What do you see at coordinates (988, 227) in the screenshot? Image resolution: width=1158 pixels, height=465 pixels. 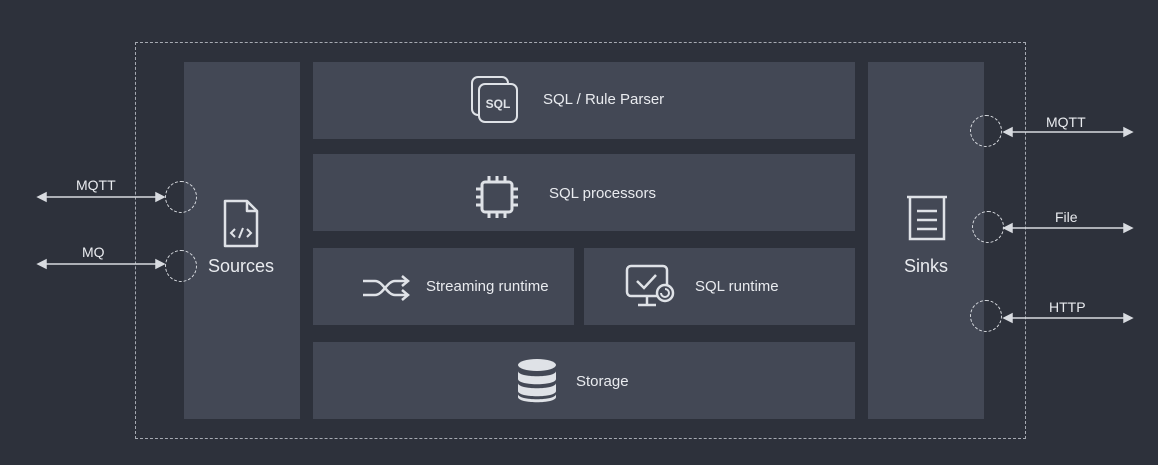 I see `file-output-port` at bounding box center [988, 227].